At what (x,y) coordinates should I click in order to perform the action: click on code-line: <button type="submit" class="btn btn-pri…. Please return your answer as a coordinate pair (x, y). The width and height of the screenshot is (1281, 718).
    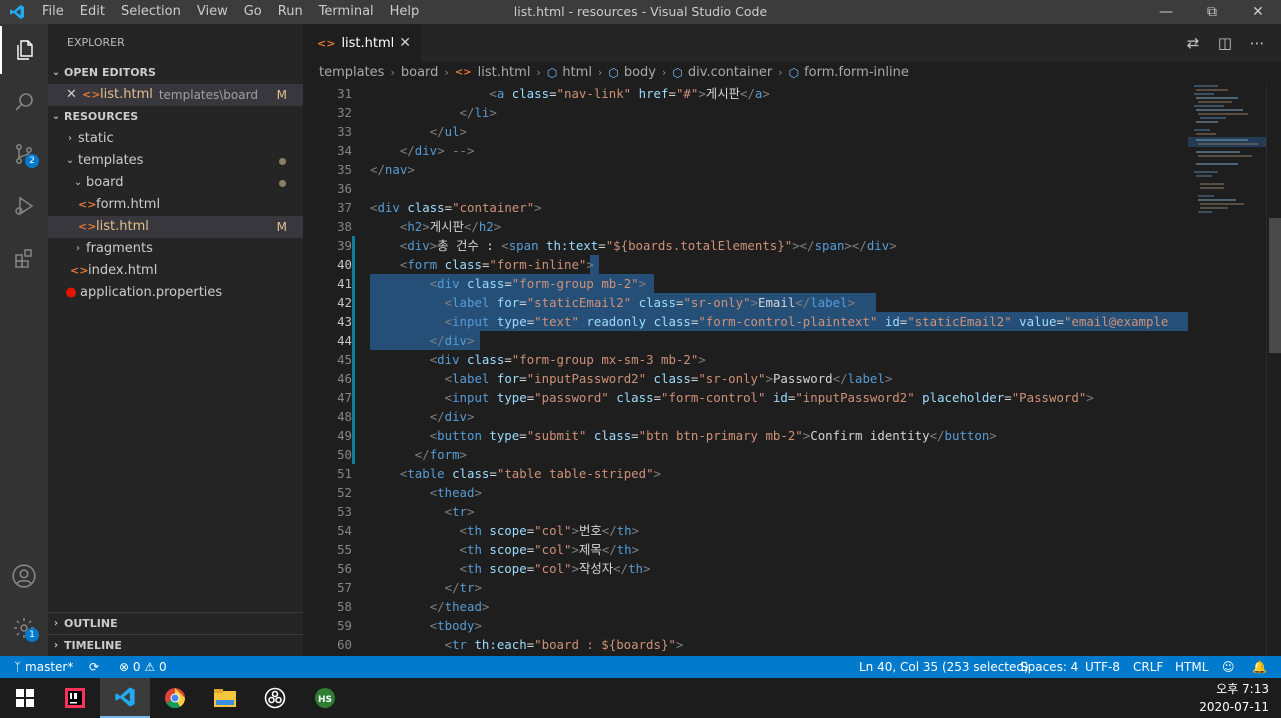
    Looking at the image, I should click on (713, 435).